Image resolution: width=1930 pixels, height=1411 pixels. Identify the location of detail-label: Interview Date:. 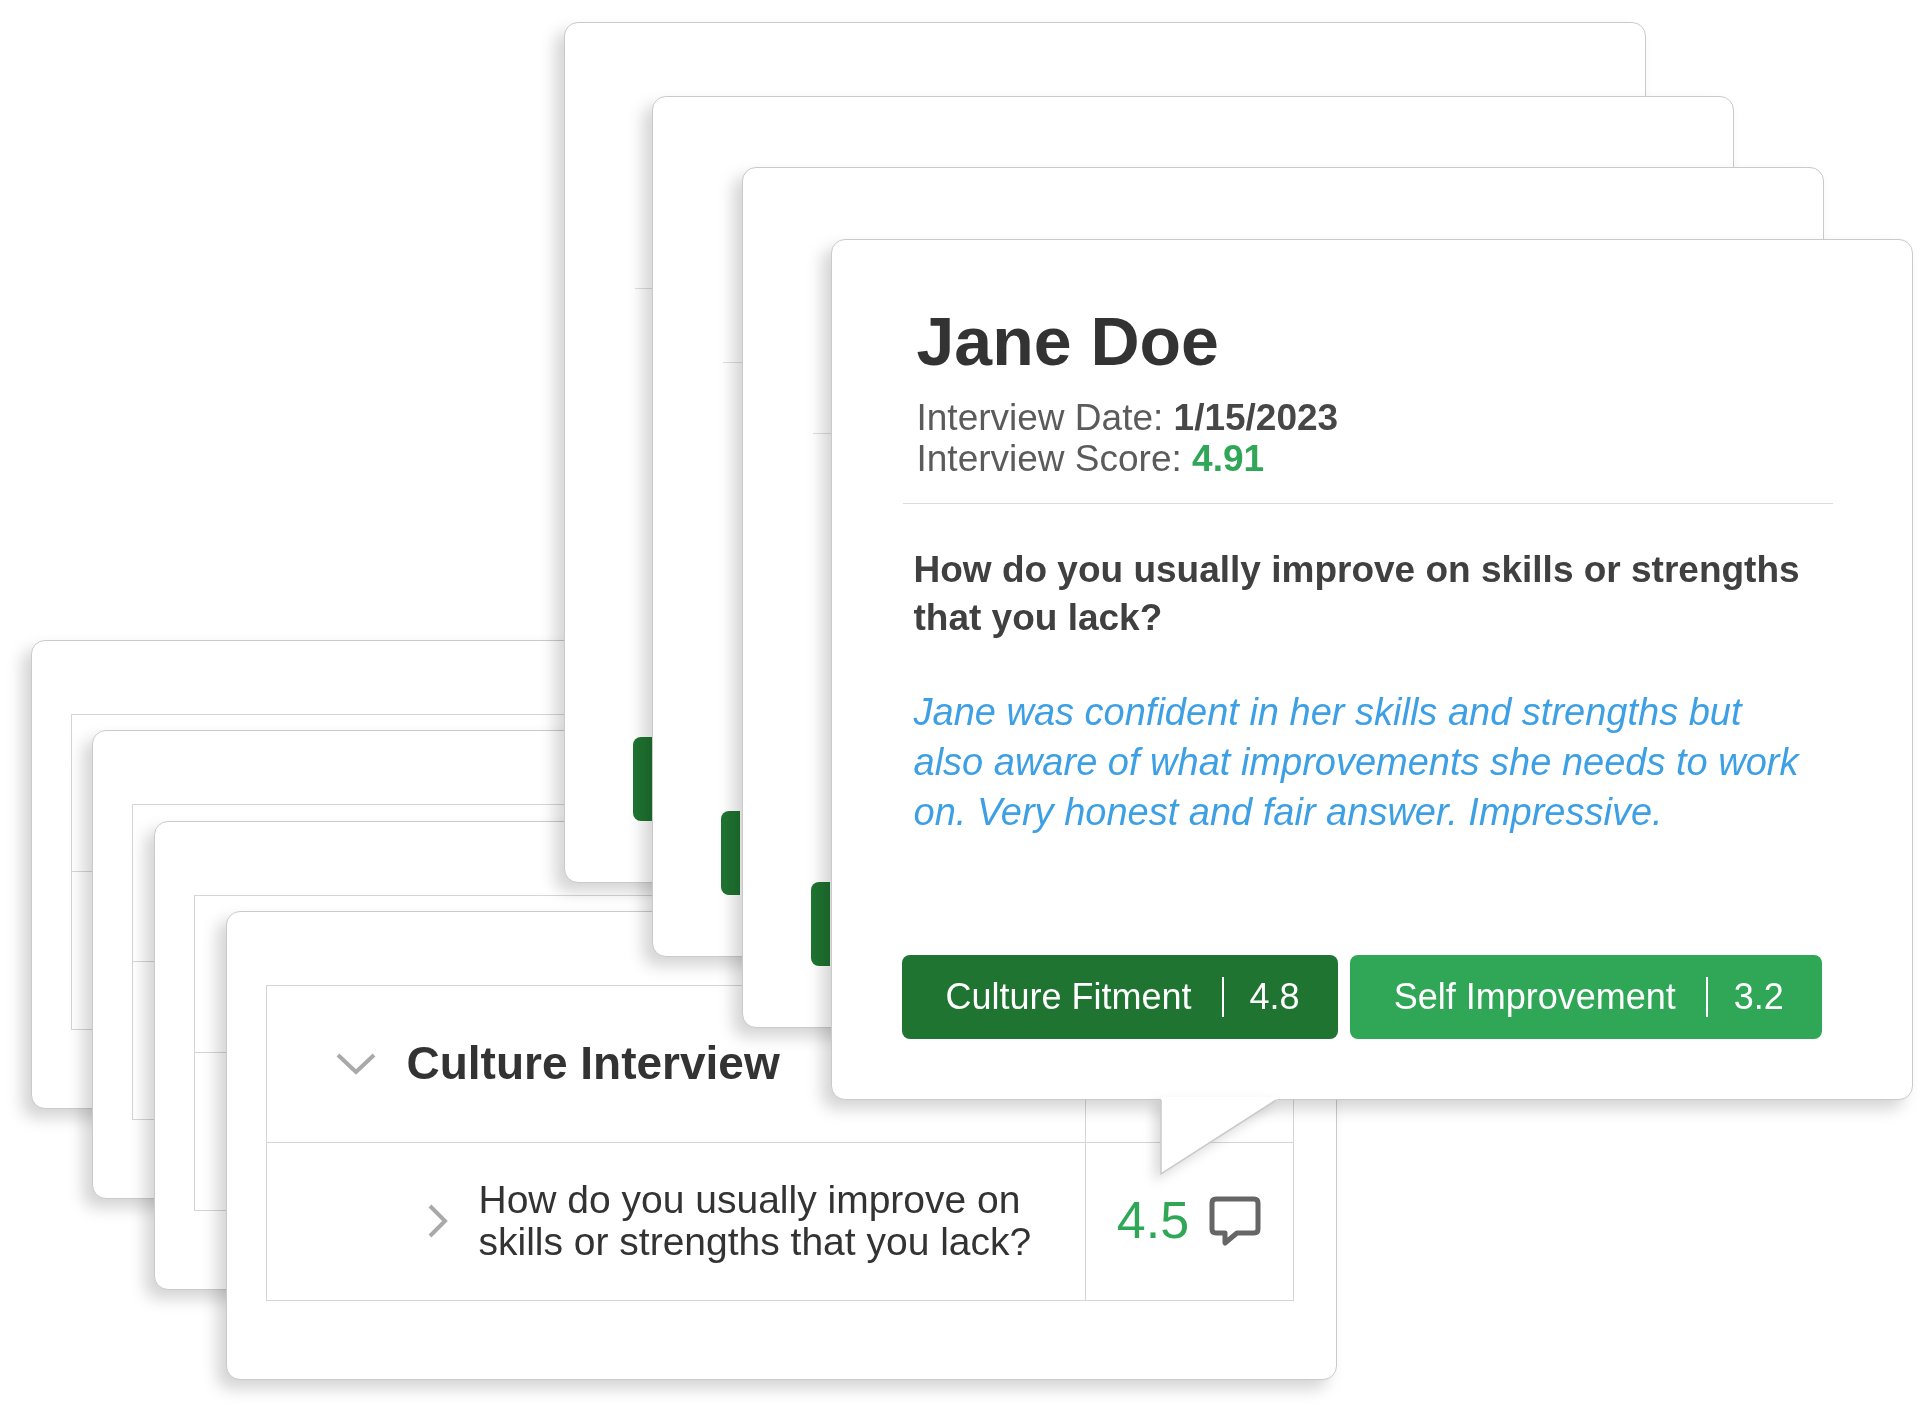
(1040, 417).